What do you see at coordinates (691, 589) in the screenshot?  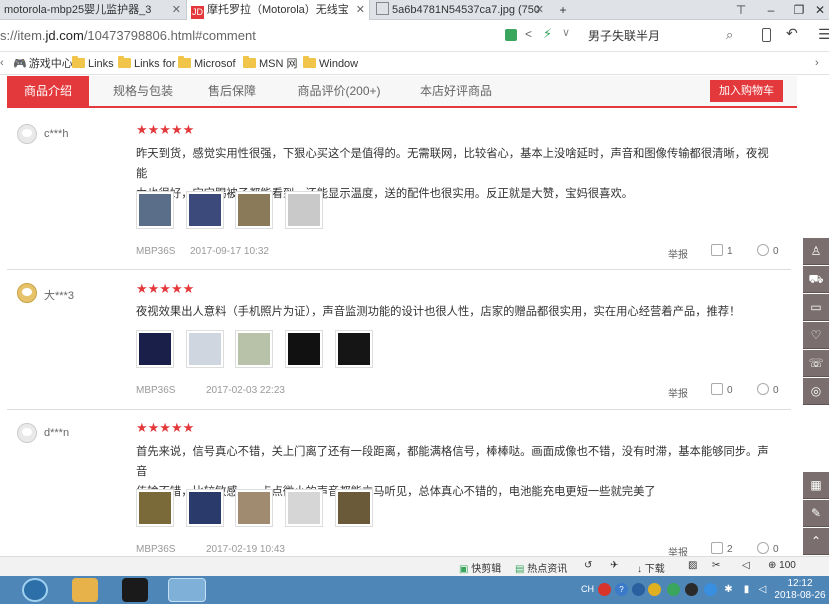 I see `settings-tray-icon` at bounding box center [691, 589].